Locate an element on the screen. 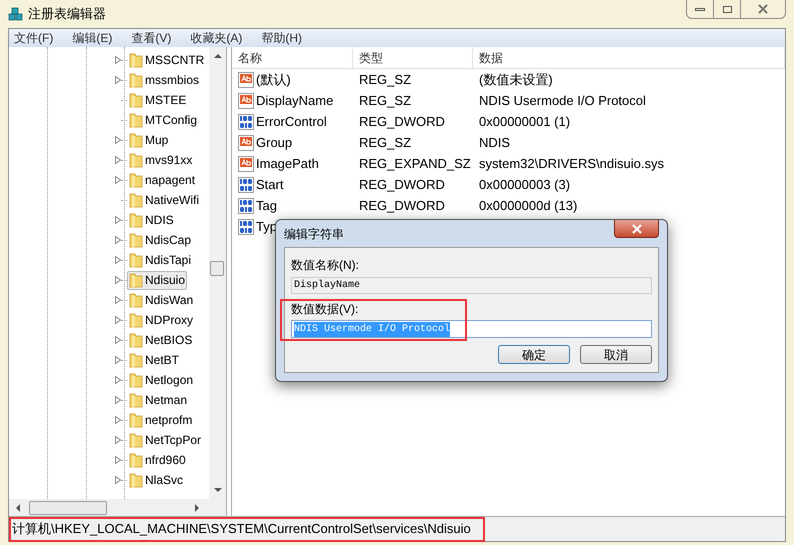  menu-item: 收藏夹(A) is located at coordinates (216, 38).